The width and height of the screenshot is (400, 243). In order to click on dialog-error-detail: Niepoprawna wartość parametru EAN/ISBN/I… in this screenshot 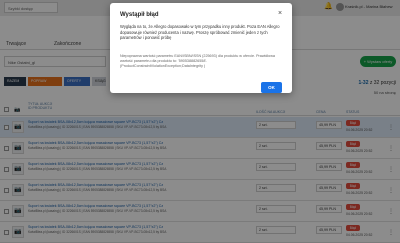, I will do `click(197, 61)`.